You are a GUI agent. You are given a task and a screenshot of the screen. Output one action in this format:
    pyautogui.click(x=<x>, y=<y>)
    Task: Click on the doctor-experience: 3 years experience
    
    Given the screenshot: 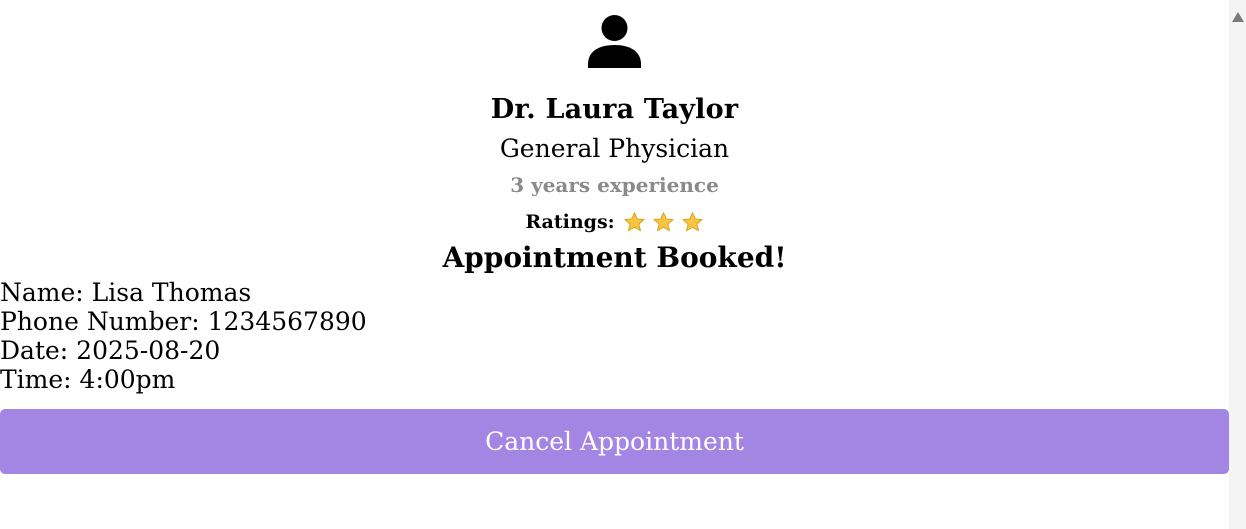 What is the action you would take?
    pyautogui.click(x=614, y=185)
    